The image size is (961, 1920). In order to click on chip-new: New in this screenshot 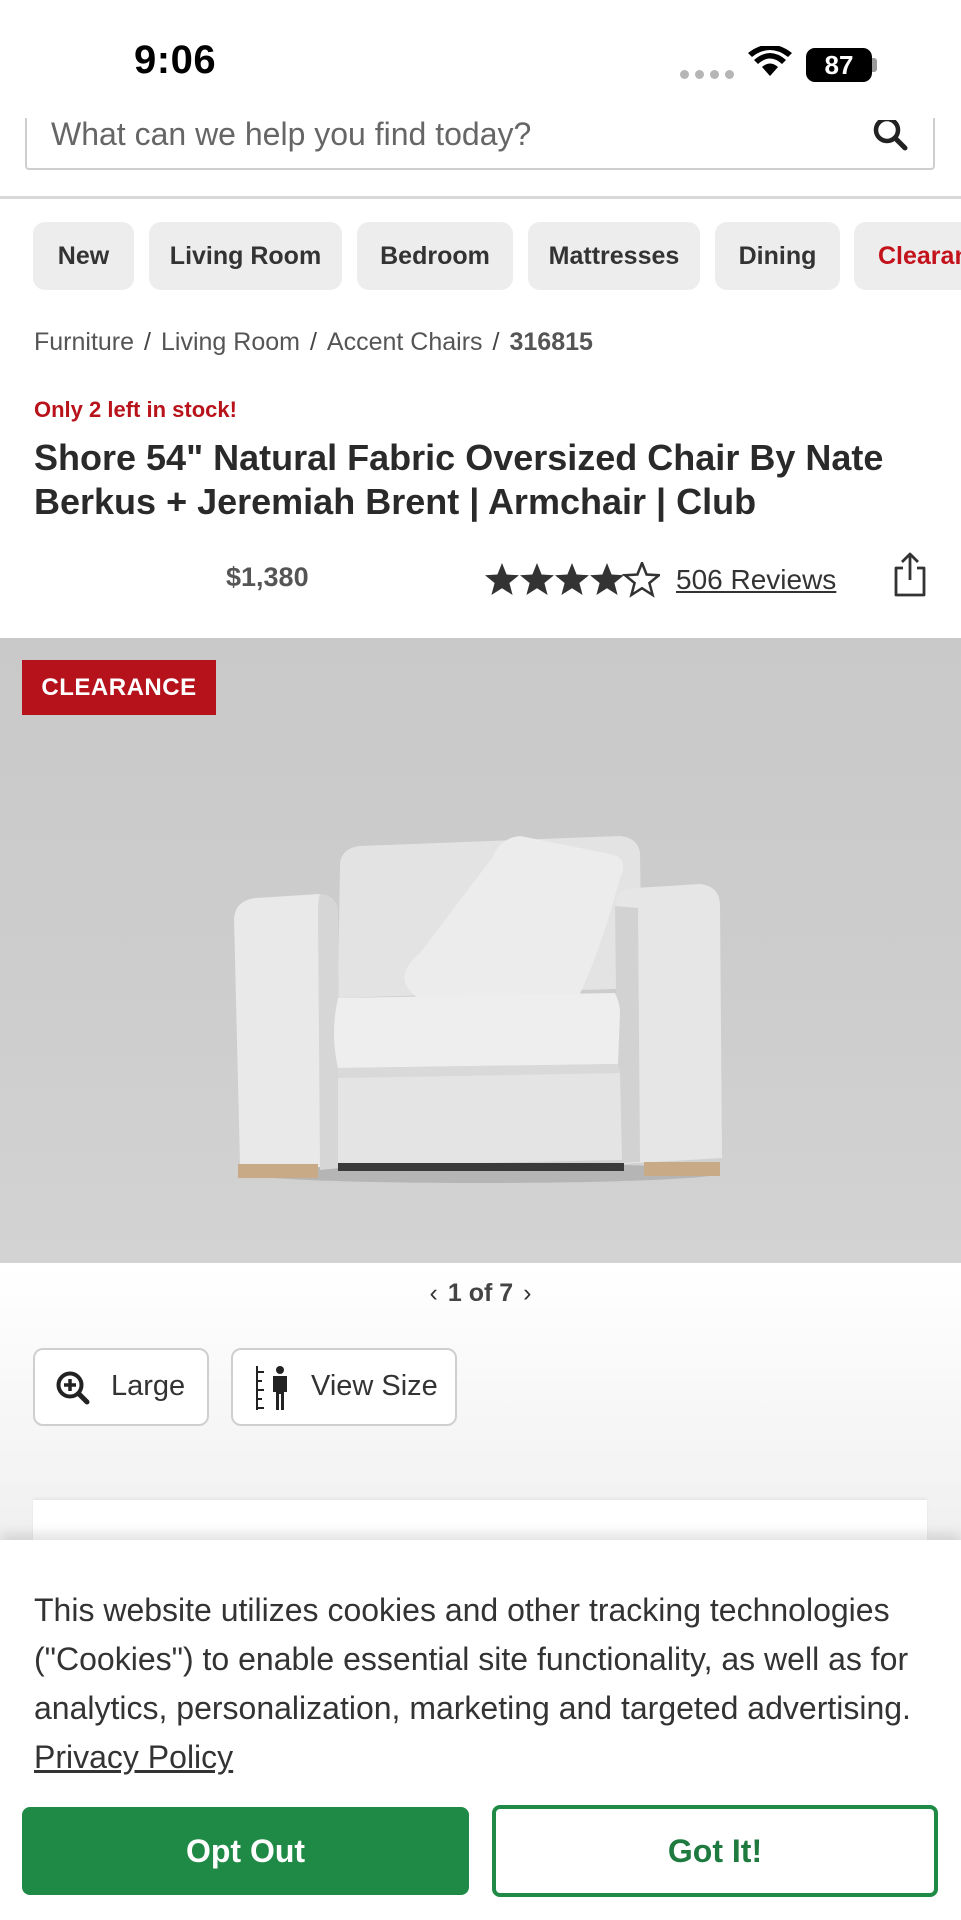, I will do `click(83, 256)`.